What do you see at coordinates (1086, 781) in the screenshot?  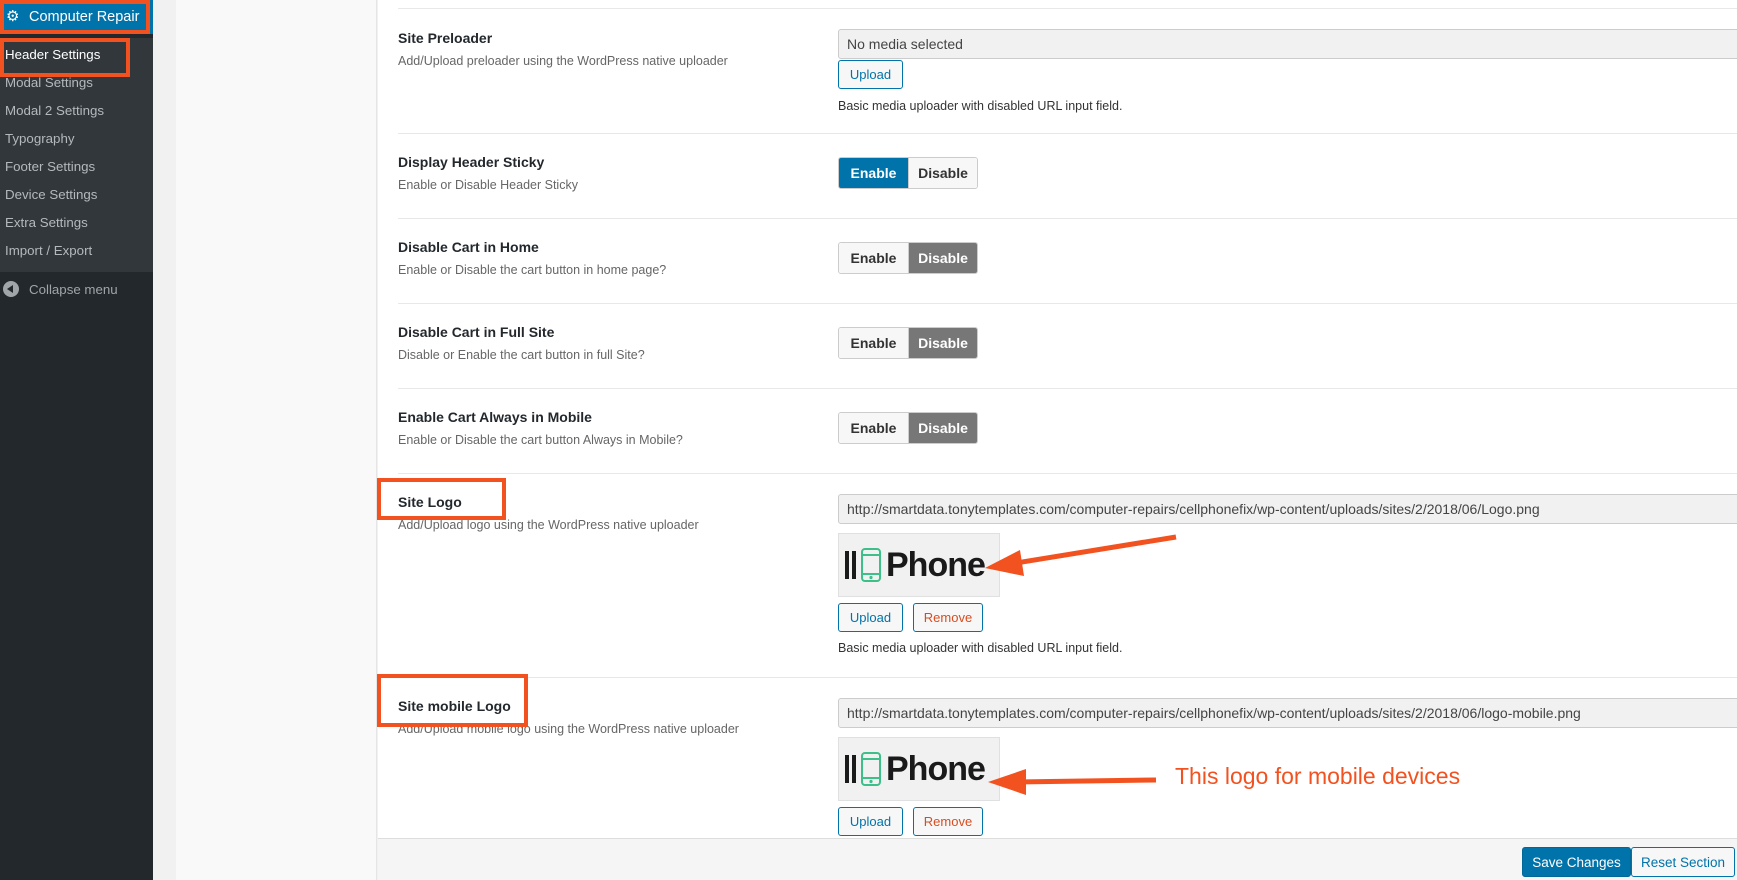 I see `arrow-mobile-logo-shaft` at bounding box center [1086, 781].